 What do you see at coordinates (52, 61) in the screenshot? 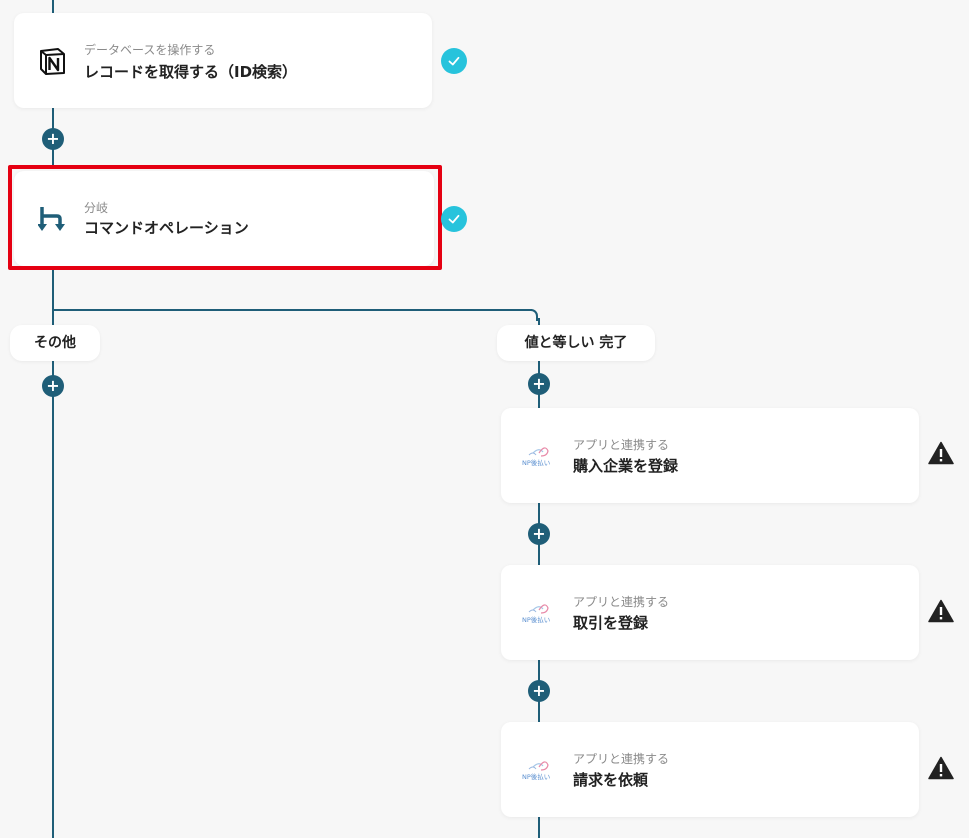
I see `notion-icon` at bounding box center [52, 61].